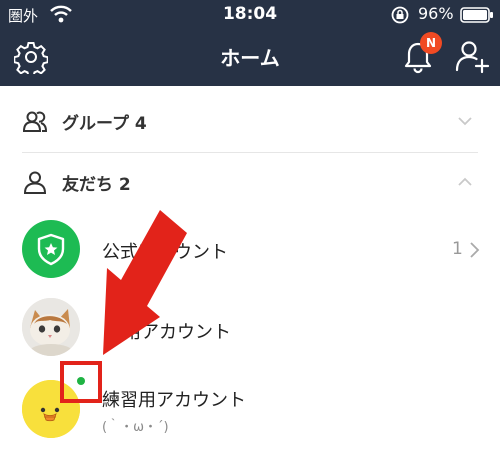 The image size is (500, 468). Describe the element at coordinates (104, 124) in the screenshot. I see `groups-label: グループ 4` at that location.